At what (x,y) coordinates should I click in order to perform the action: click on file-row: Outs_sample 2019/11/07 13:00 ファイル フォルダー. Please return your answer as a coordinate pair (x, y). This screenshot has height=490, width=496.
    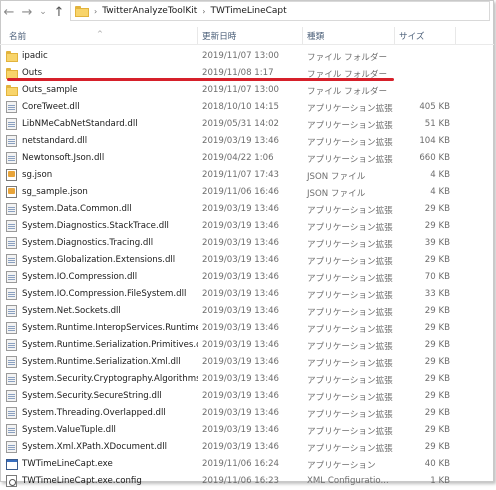
    Looking at the image, I should click on (247, 90).